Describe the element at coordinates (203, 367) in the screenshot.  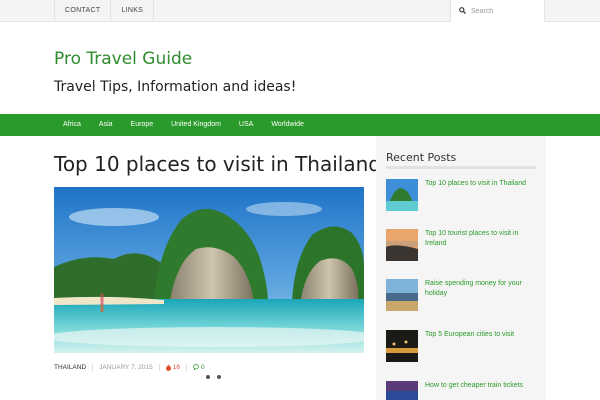
I see `comments-count: 0` at that location.